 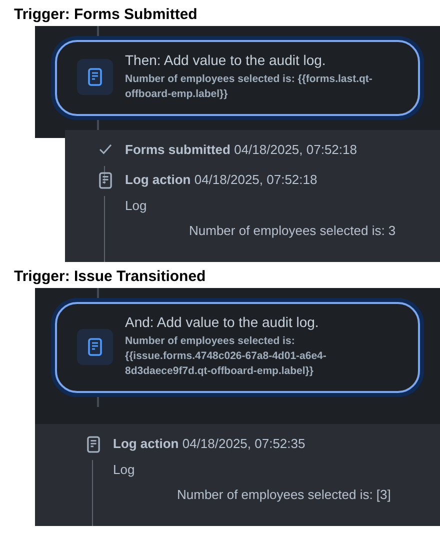 I want to click on event-heading: Forms submitted 04/18/2025, 07:52:18, so click(x=241, y=150).